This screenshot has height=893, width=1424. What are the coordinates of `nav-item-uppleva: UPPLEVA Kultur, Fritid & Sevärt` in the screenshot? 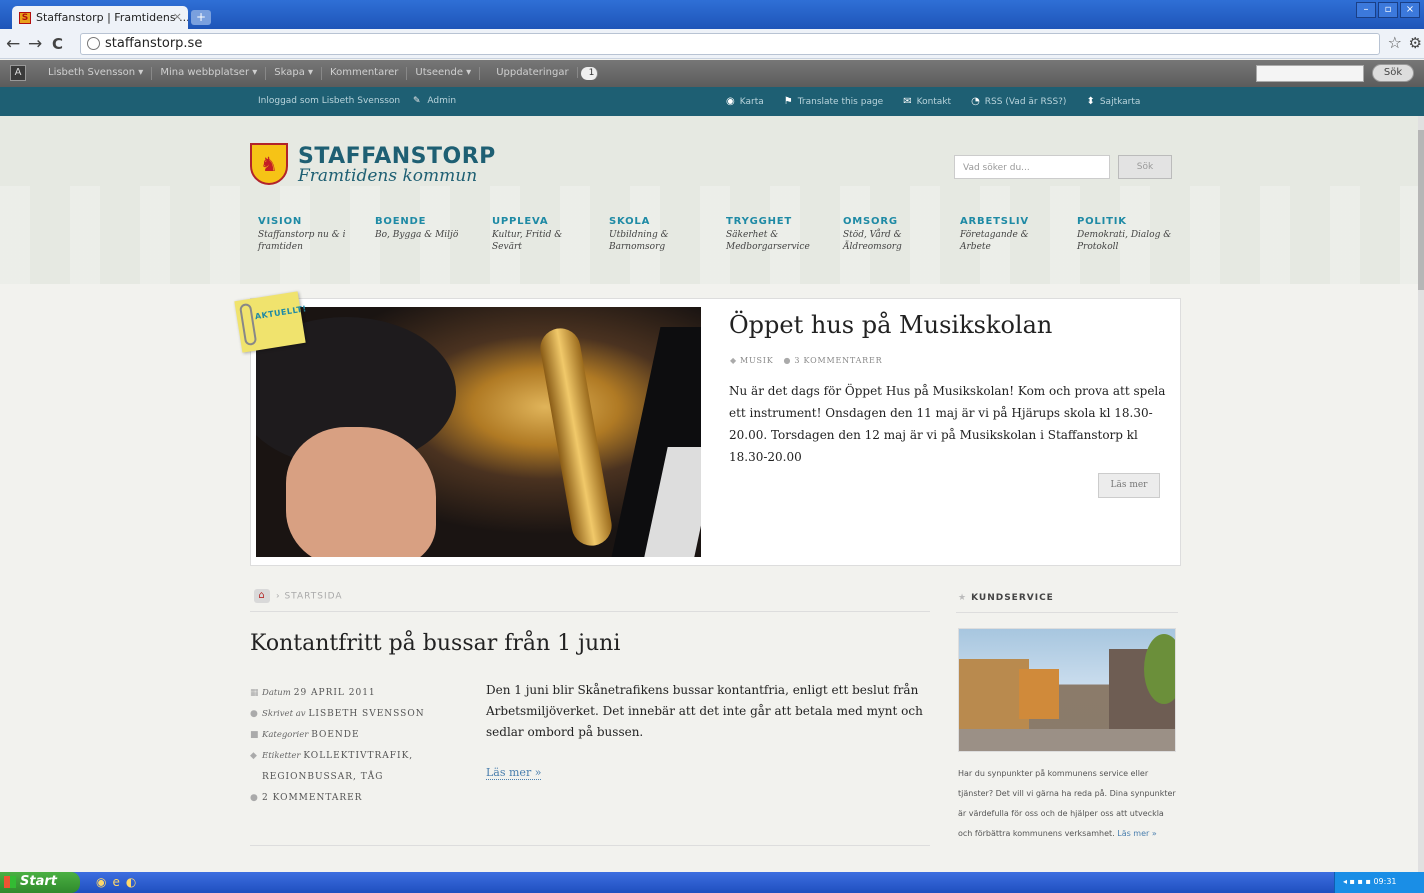 It's located at (550, 234).